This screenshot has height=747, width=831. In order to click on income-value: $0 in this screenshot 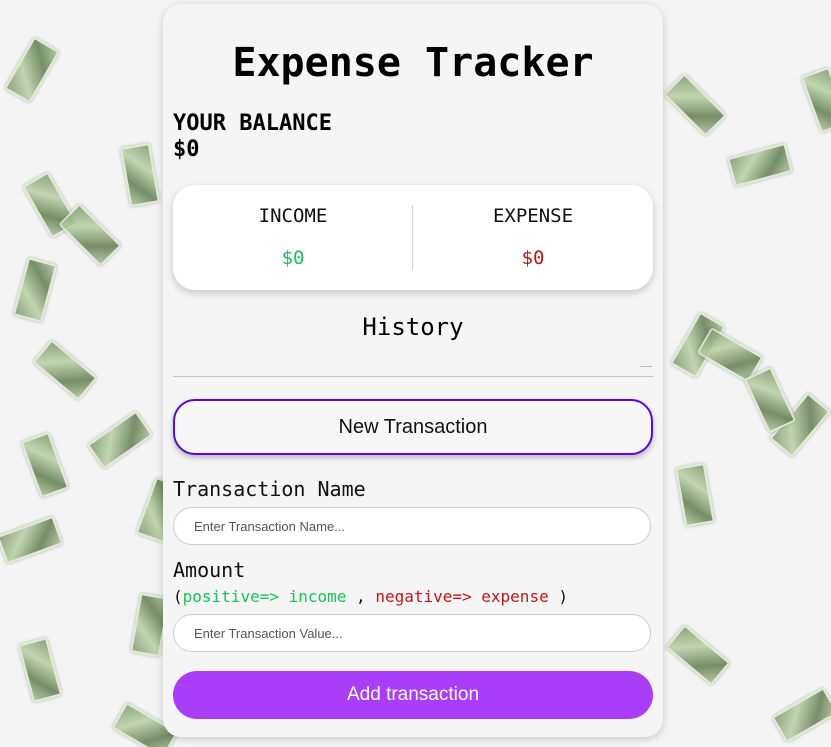, I will do `click(293, 258)`.